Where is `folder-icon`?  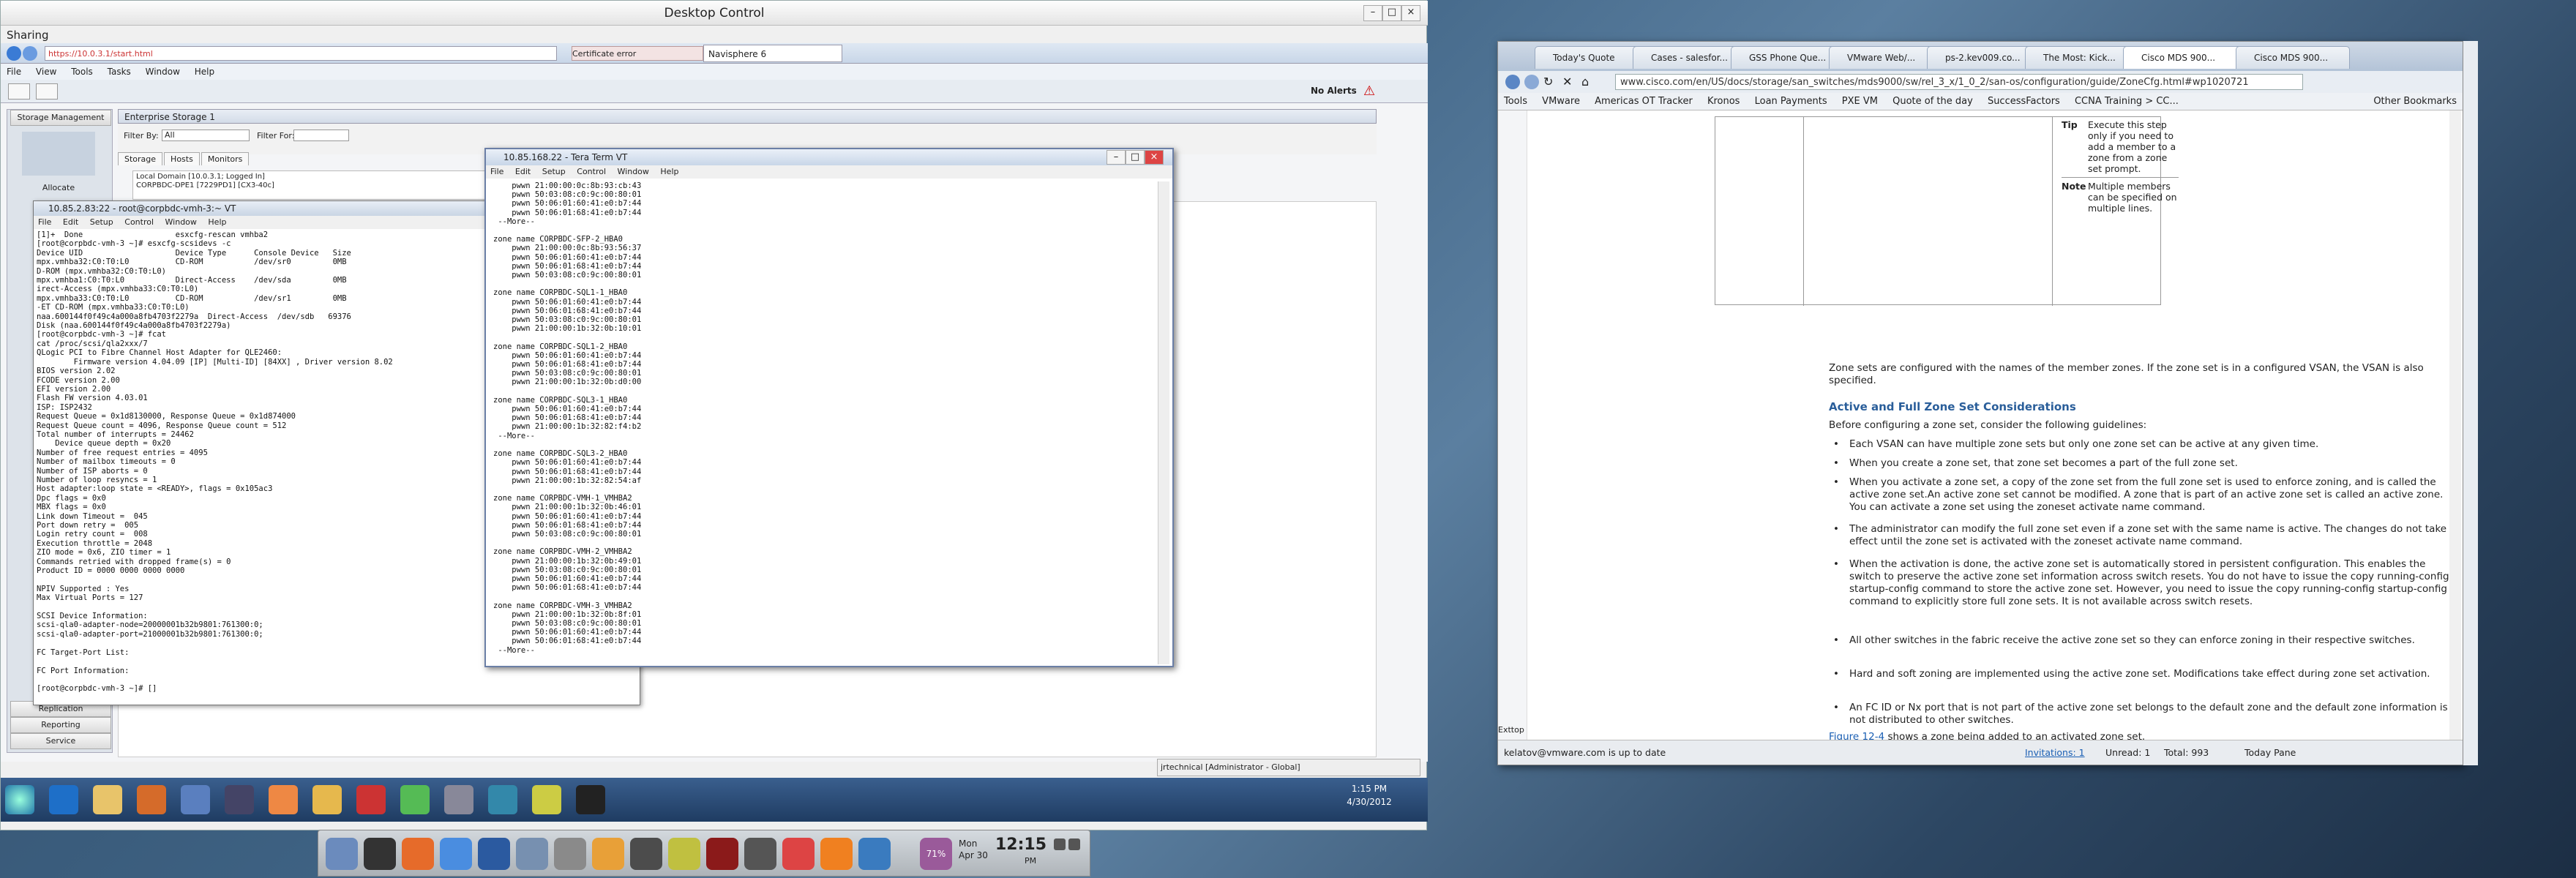 folder-icon is located at coordinates (327, 799).